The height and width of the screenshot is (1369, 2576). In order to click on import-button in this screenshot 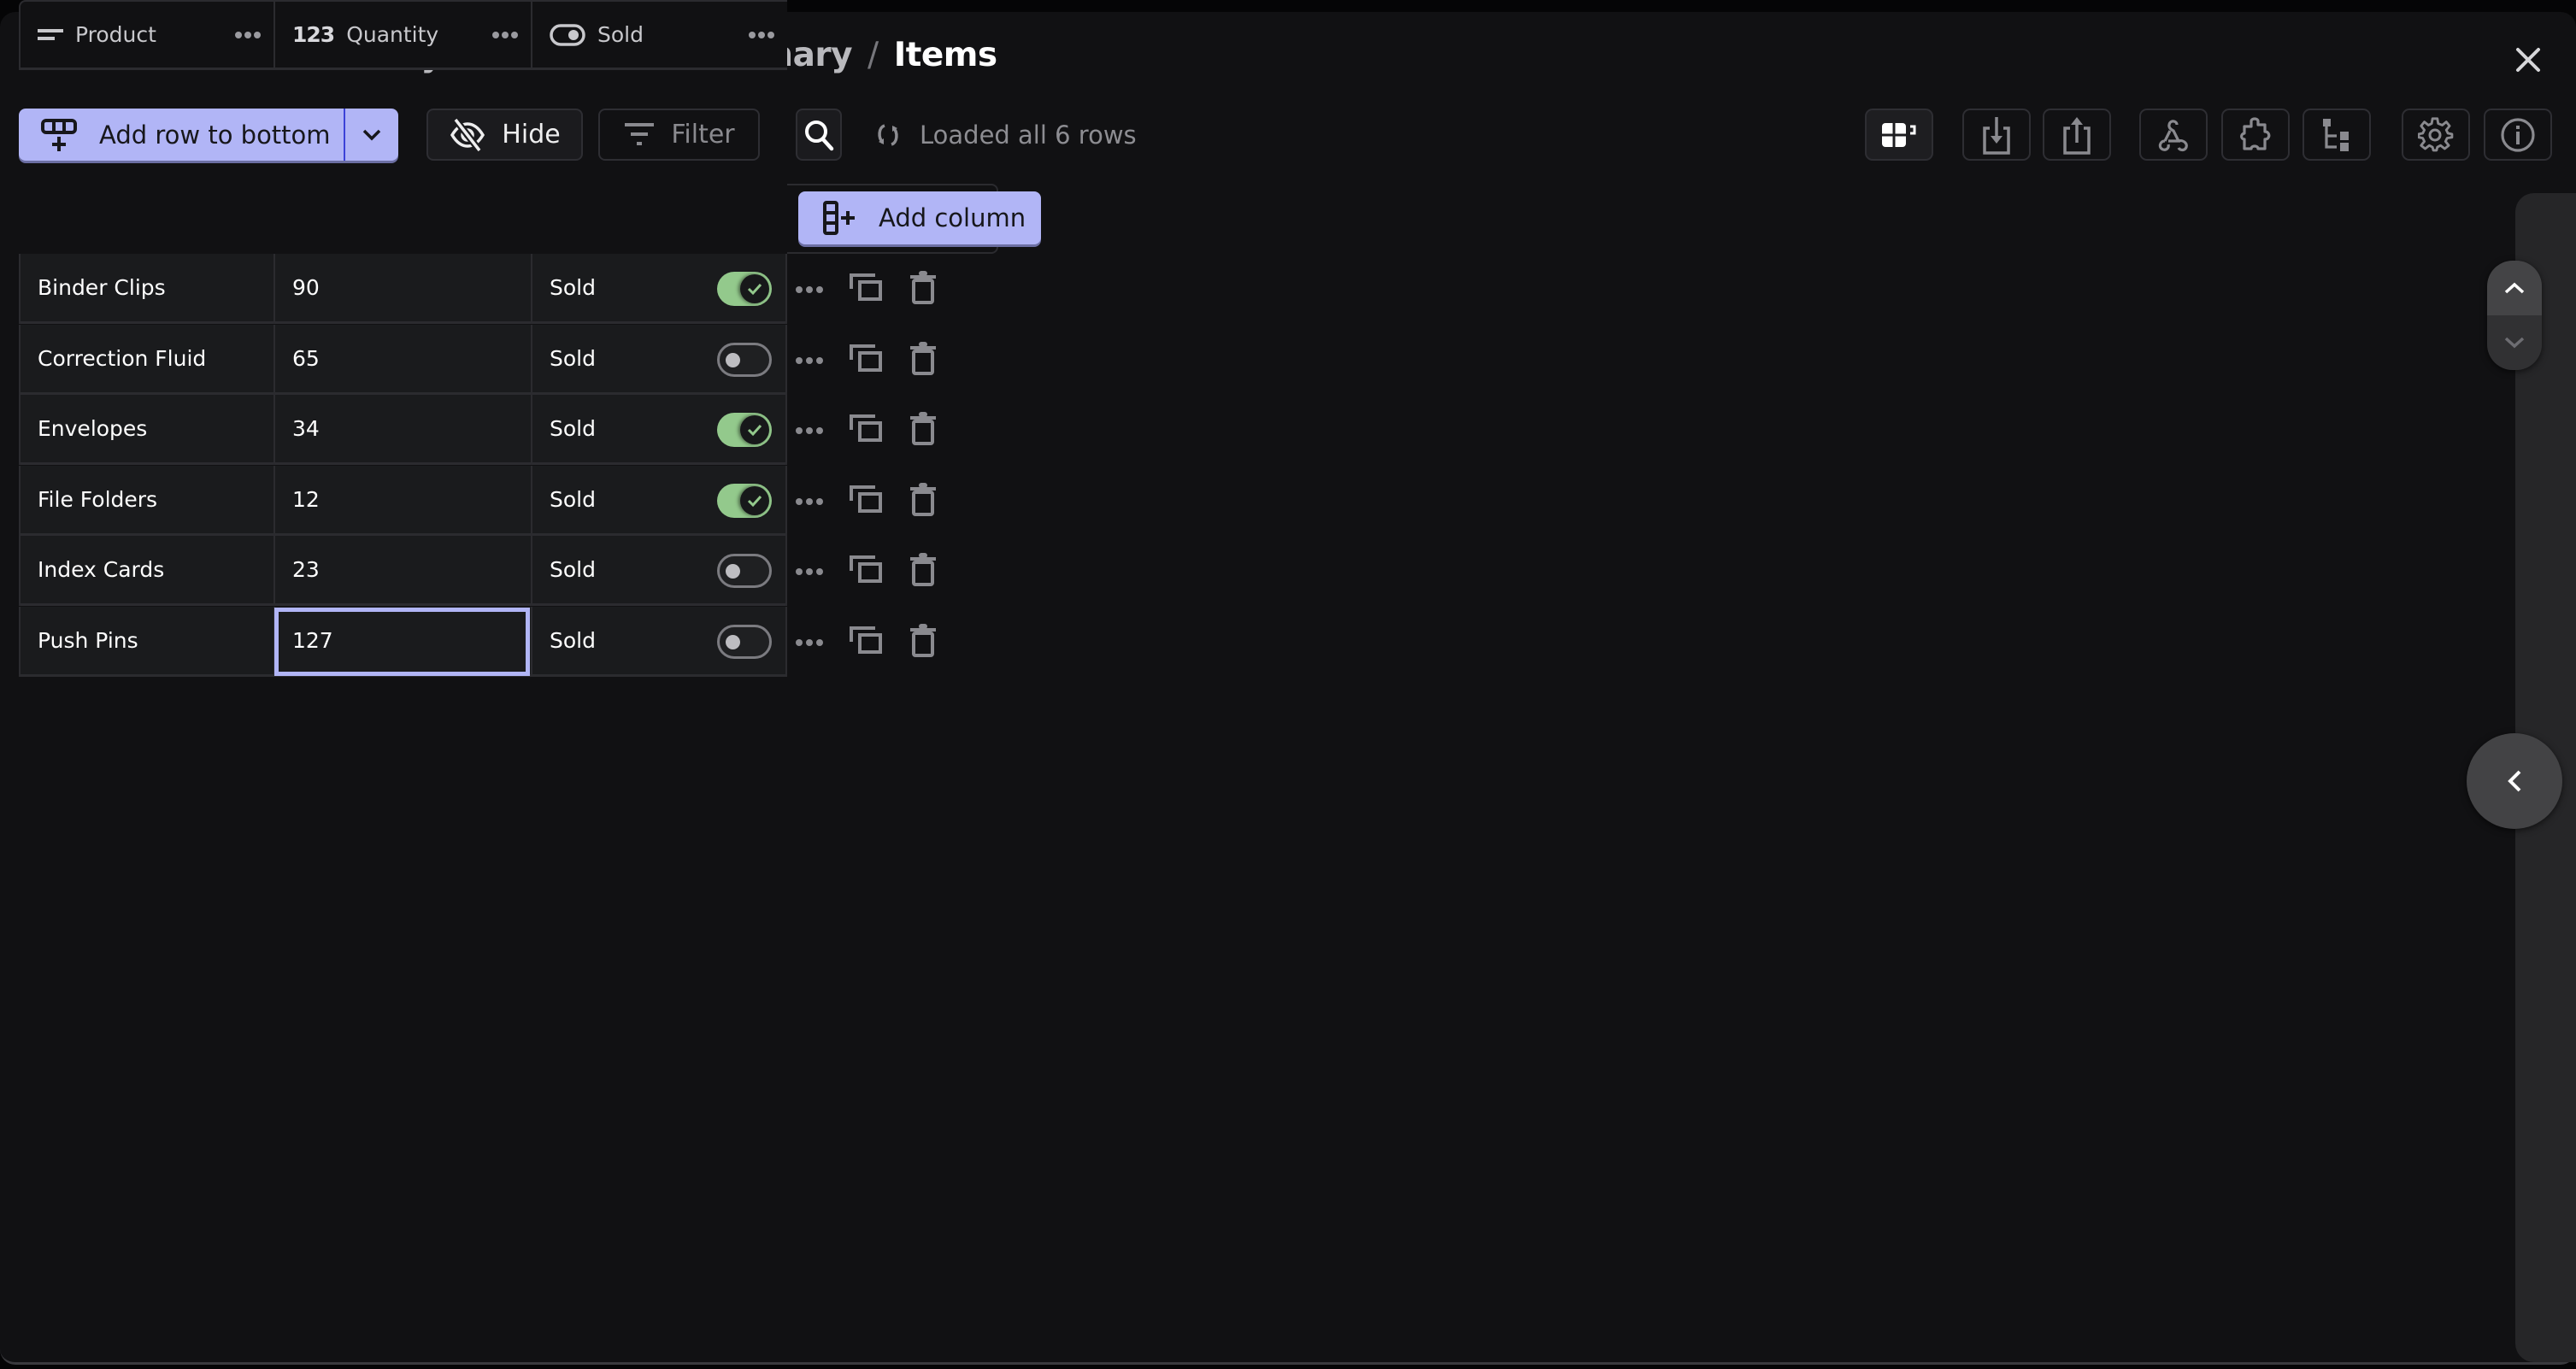, I will do `click(1996, 135)`.